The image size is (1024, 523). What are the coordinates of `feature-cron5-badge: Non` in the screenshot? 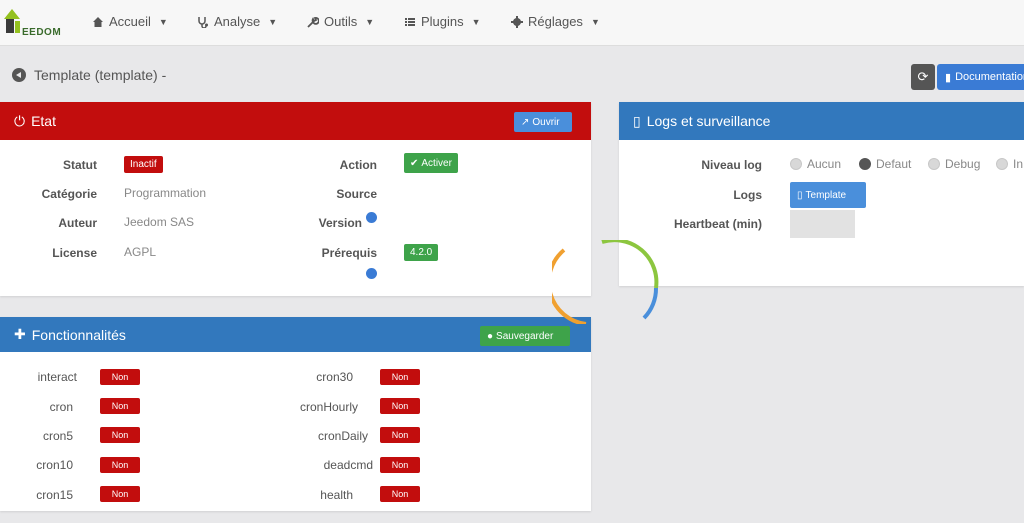 It's located at (120, 435).